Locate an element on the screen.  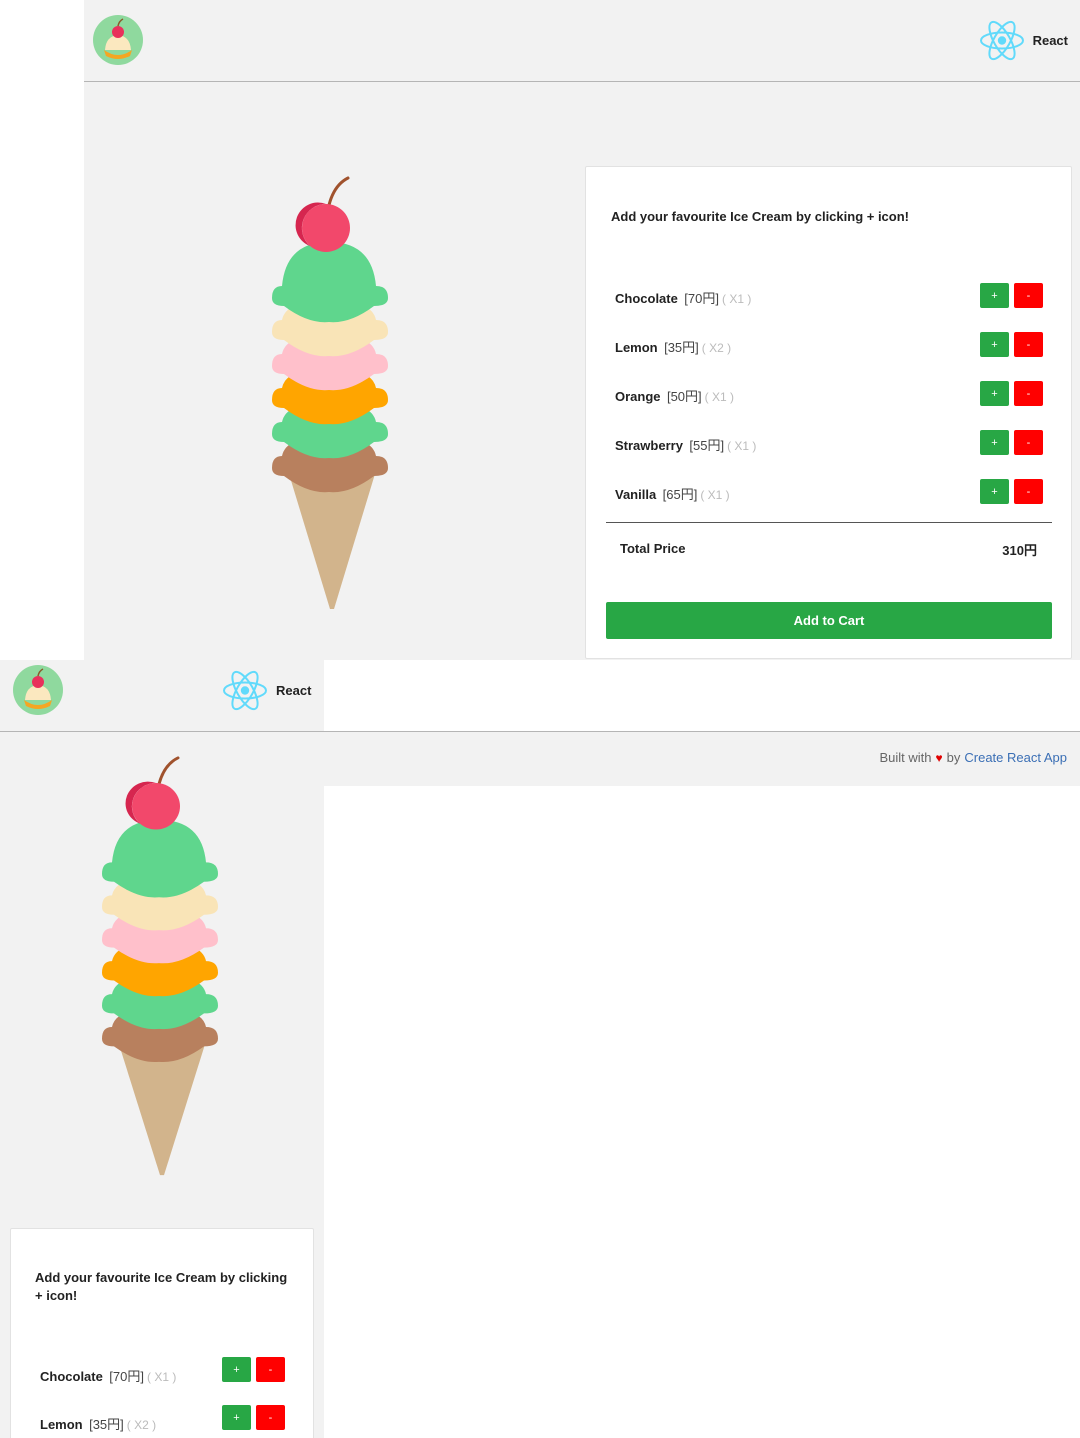
footer: Built with ♥ by Create React App is located at coordinates (702, 759).